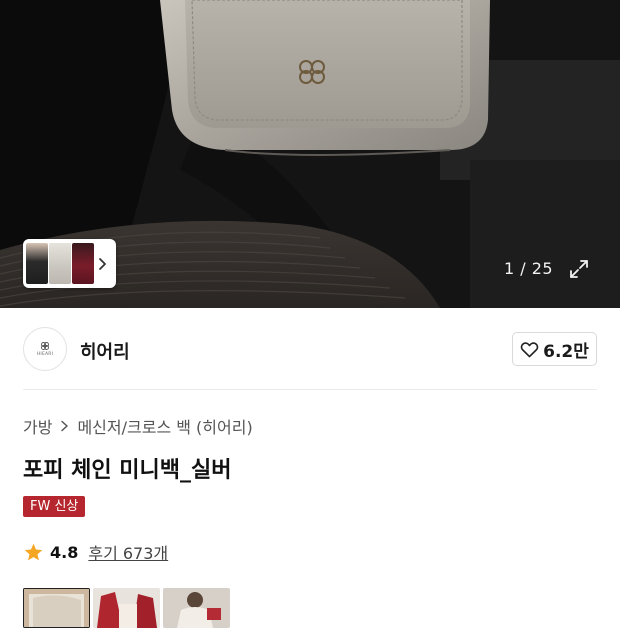 Image resolution: width=620 pixels, height=628 pixels. I want to click on breadcrumb-item-category: 가방, so click(37, 426).